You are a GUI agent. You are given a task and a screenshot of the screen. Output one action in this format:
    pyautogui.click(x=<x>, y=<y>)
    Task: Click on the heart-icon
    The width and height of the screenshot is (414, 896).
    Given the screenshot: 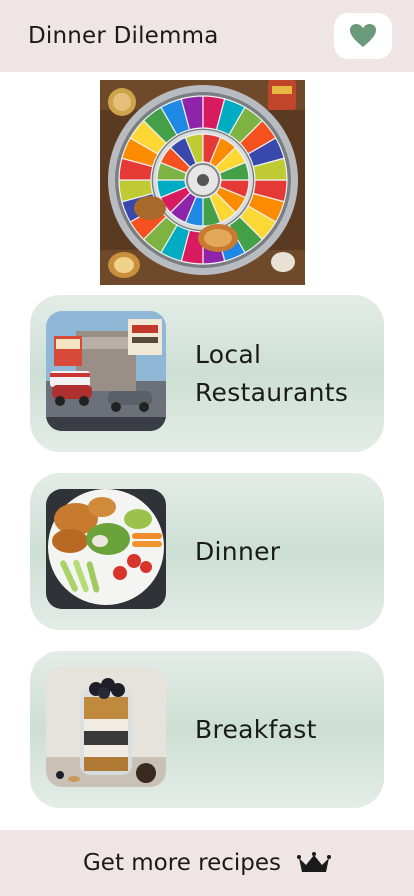 What is the action you would take?
    pyautogui.click(x=363, y=35)
    